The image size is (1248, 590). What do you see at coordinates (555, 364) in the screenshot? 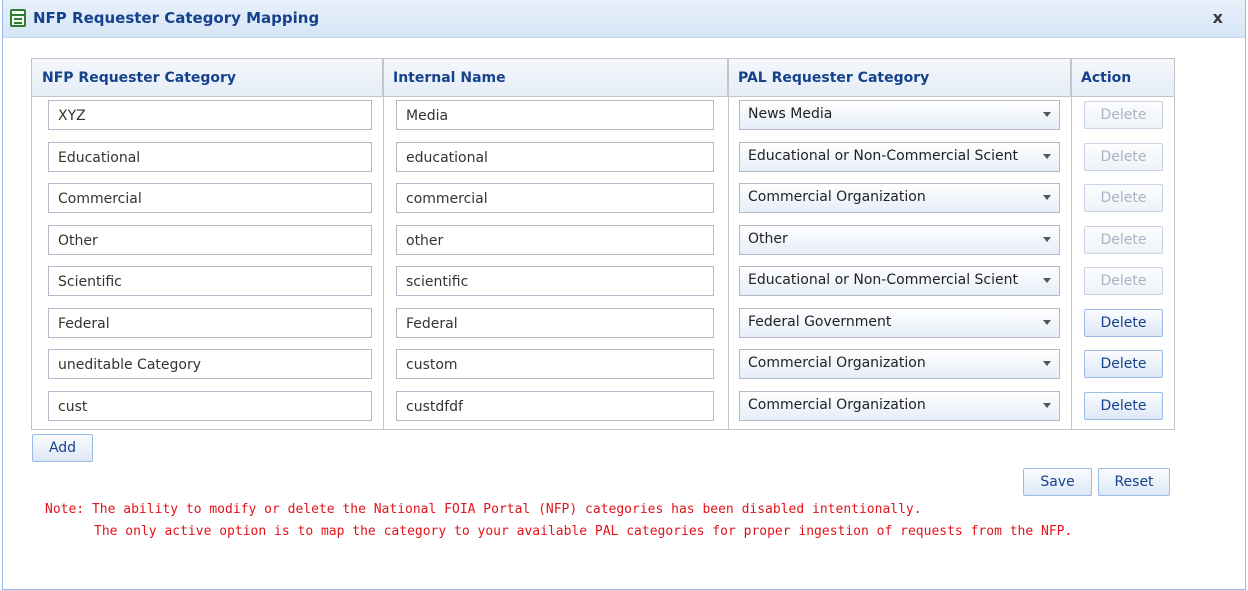
I see `internal-name-field: custom` at bounding box center [555, 364].